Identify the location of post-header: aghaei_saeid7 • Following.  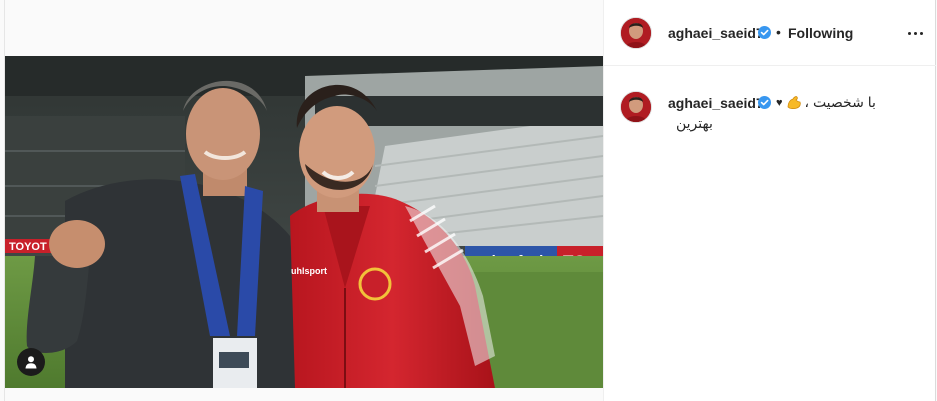
(770, 33).